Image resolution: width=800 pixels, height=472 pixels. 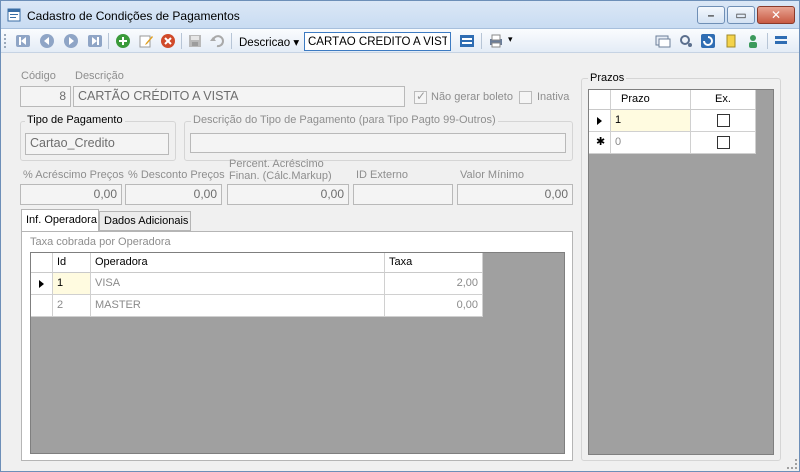 I want to click on undo-icon, so click(x=217, y=41).